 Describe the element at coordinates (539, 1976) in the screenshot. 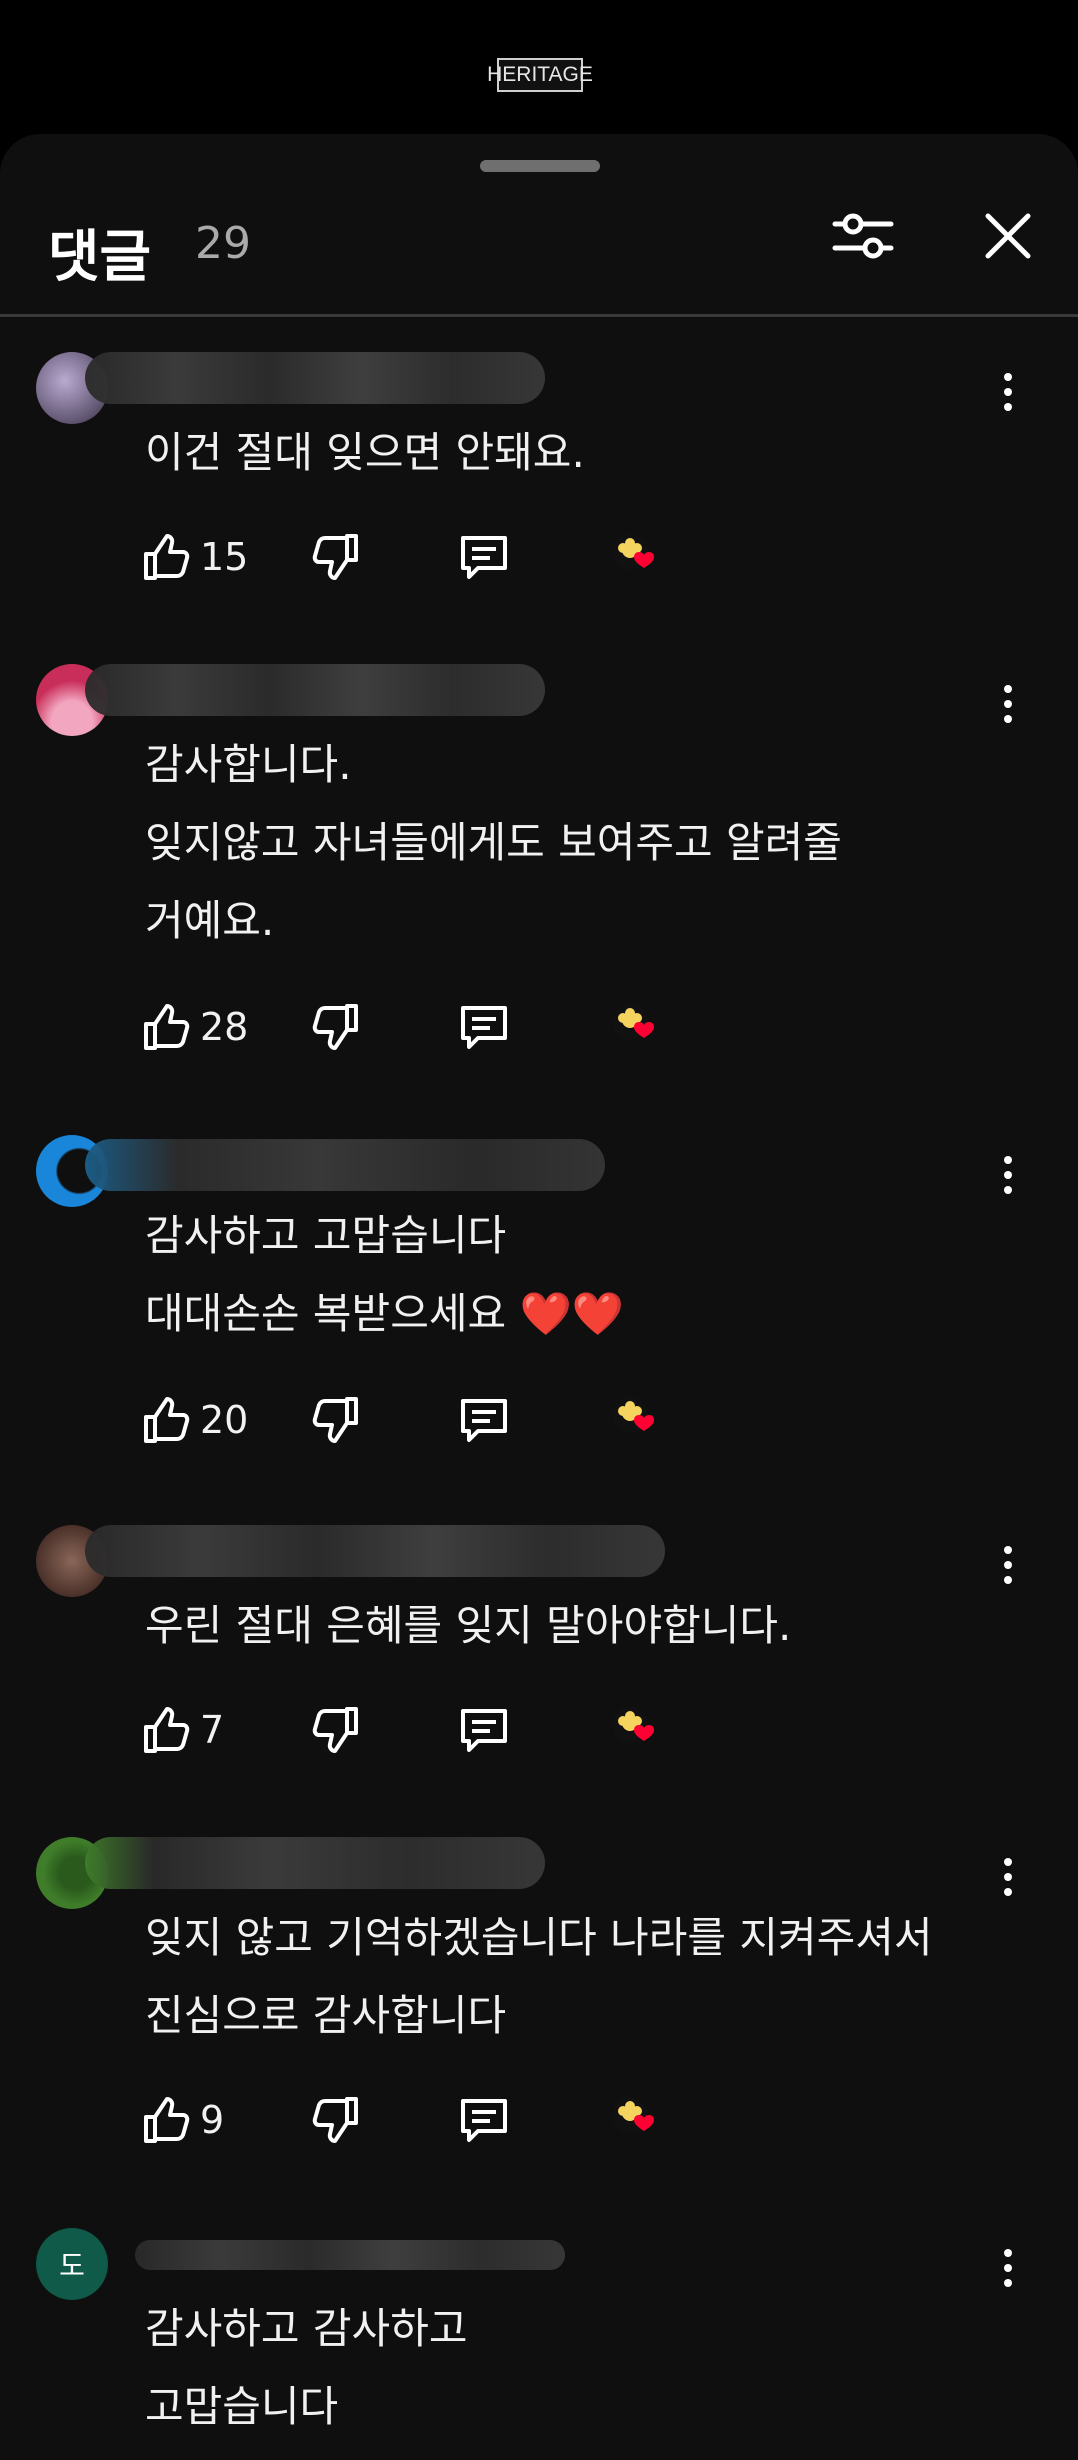

I see `comment-text: 잊지 않고 기억하겠습니다 나라를 지켜주셔서 진심으로 감사합니다` at that location.